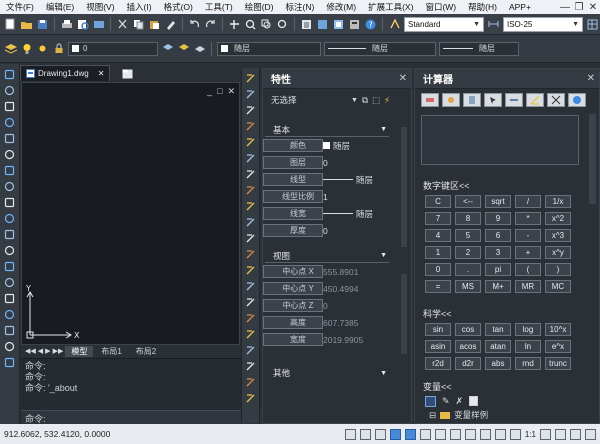 The height and width of the screenshot is (444, 600). Describe the element at coordinates (438, 252) in the screenshot. I see `calc-key: 1` at that location.